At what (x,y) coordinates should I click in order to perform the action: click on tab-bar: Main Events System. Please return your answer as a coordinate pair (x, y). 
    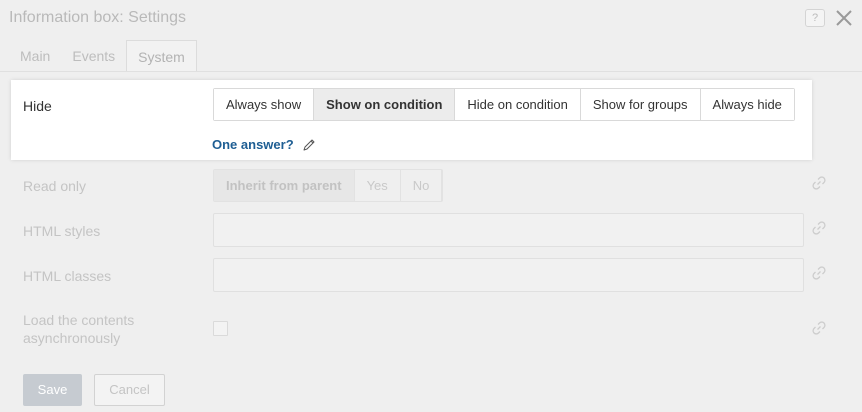
    Looking at the image, I should click on (103, 56).